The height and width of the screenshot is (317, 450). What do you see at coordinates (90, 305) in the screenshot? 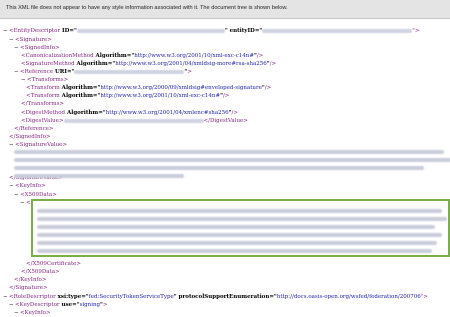
I see `attribute-value: signing` at bounding box center [90, 305].